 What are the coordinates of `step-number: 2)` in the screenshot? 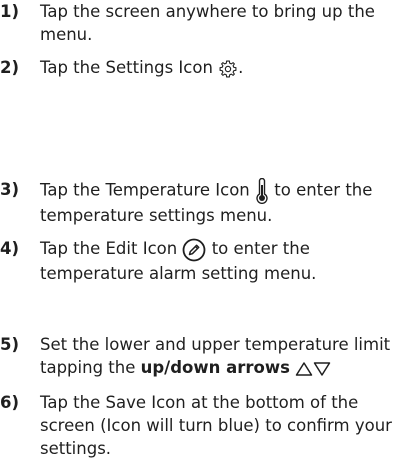 It's located at (10, 67).